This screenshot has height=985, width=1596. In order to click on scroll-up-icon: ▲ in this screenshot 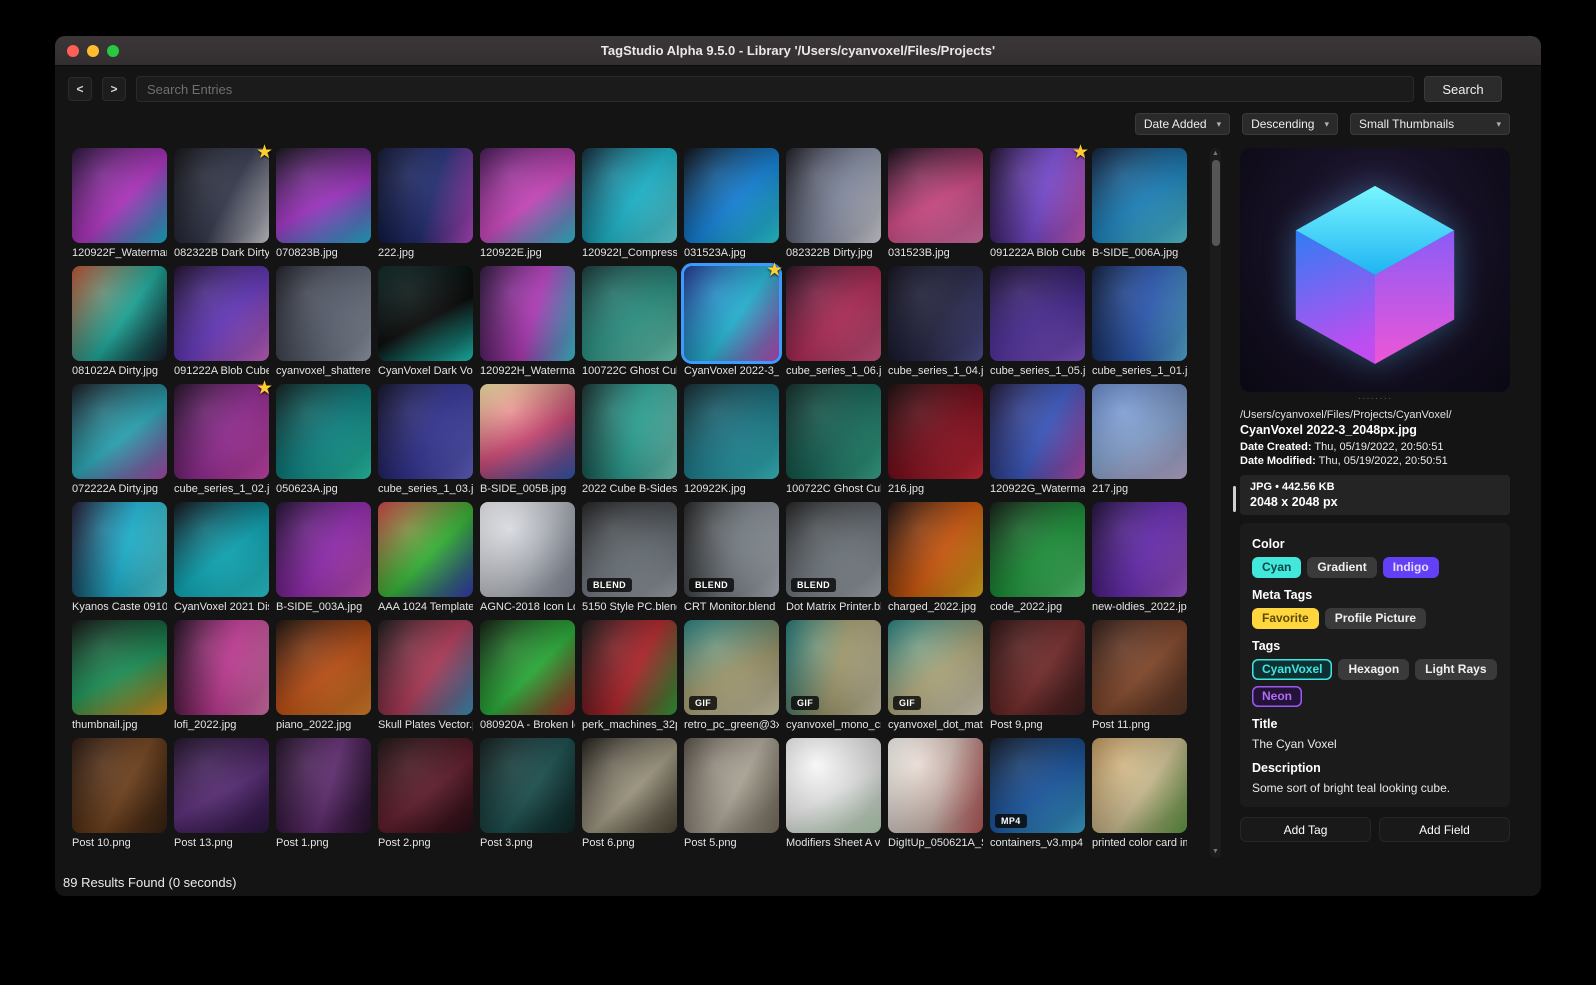, I will do `click(1215, 154)`.